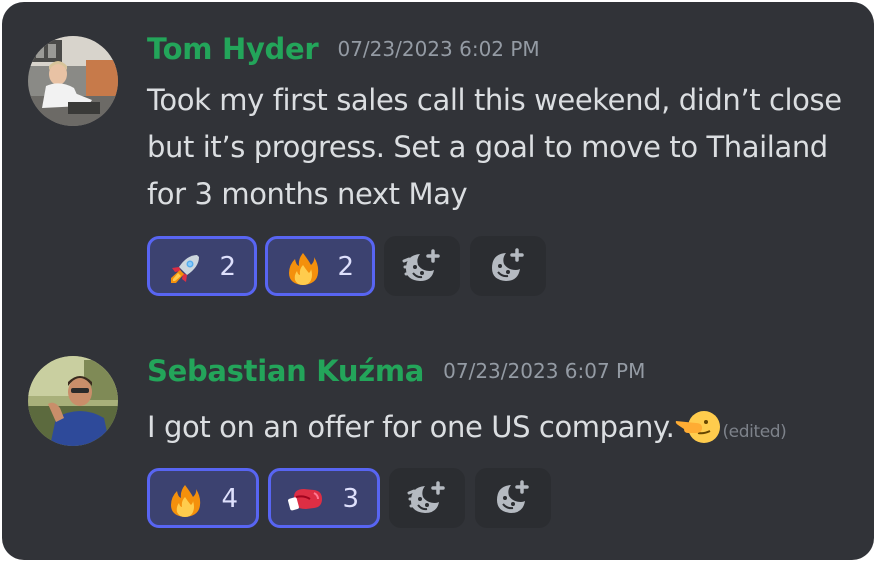 The image size is (878, 564). I want to click on message-header: Sebastian Kuźma 07/23/2023 6:07 PM, so click(396, 371).